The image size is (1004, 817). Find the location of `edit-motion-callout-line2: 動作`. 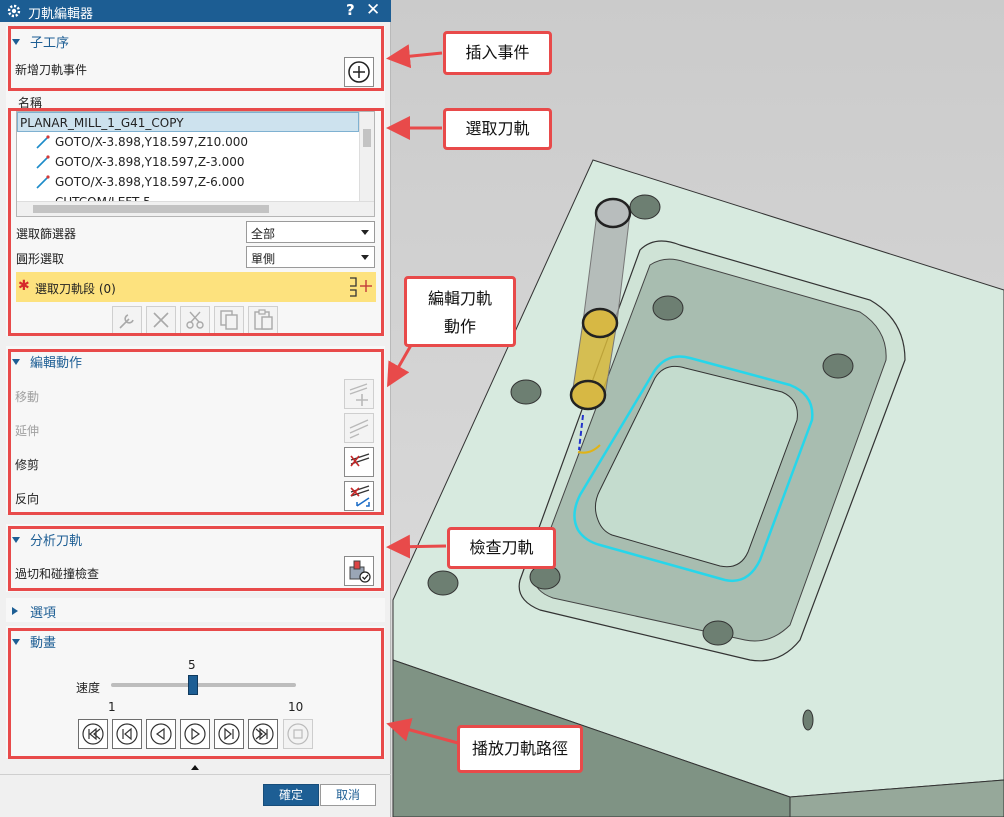

edit-motion-callout-line2: 動作 is located at coordinates (459, 326).